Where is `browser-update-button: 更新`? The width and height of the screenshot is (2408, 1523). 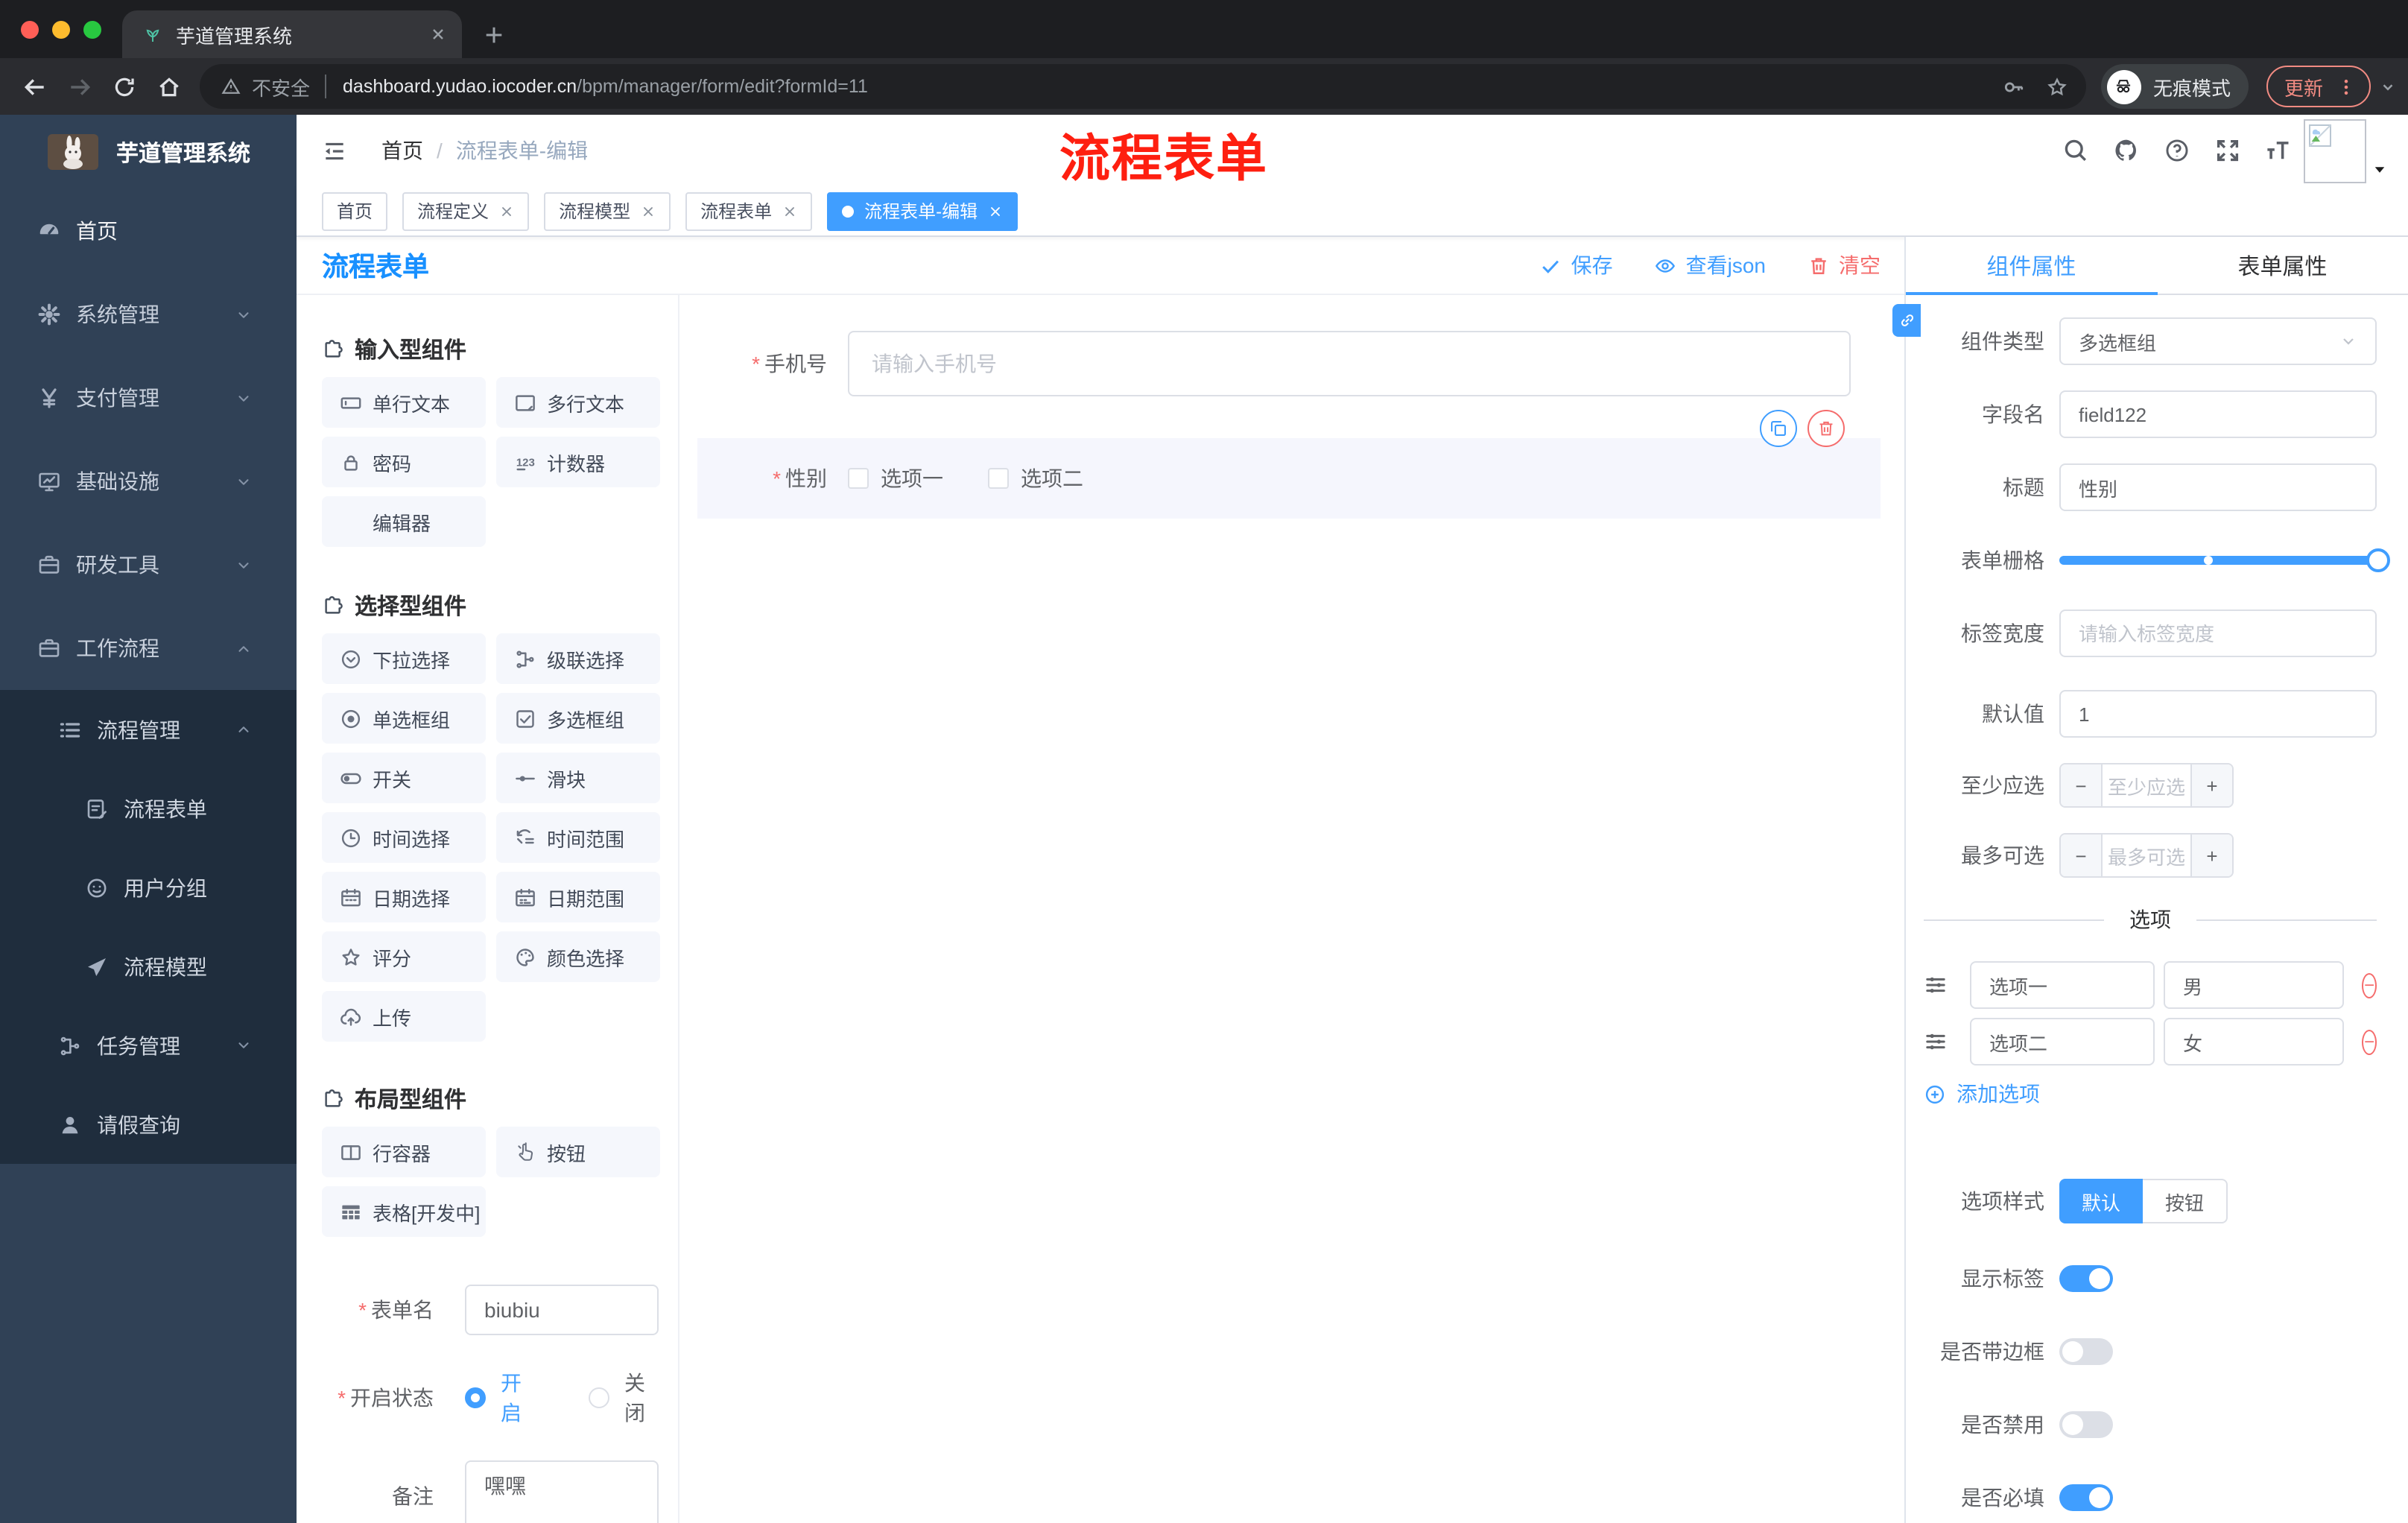
browser-update-button: 更新 is located at coordinates (2318, 87).